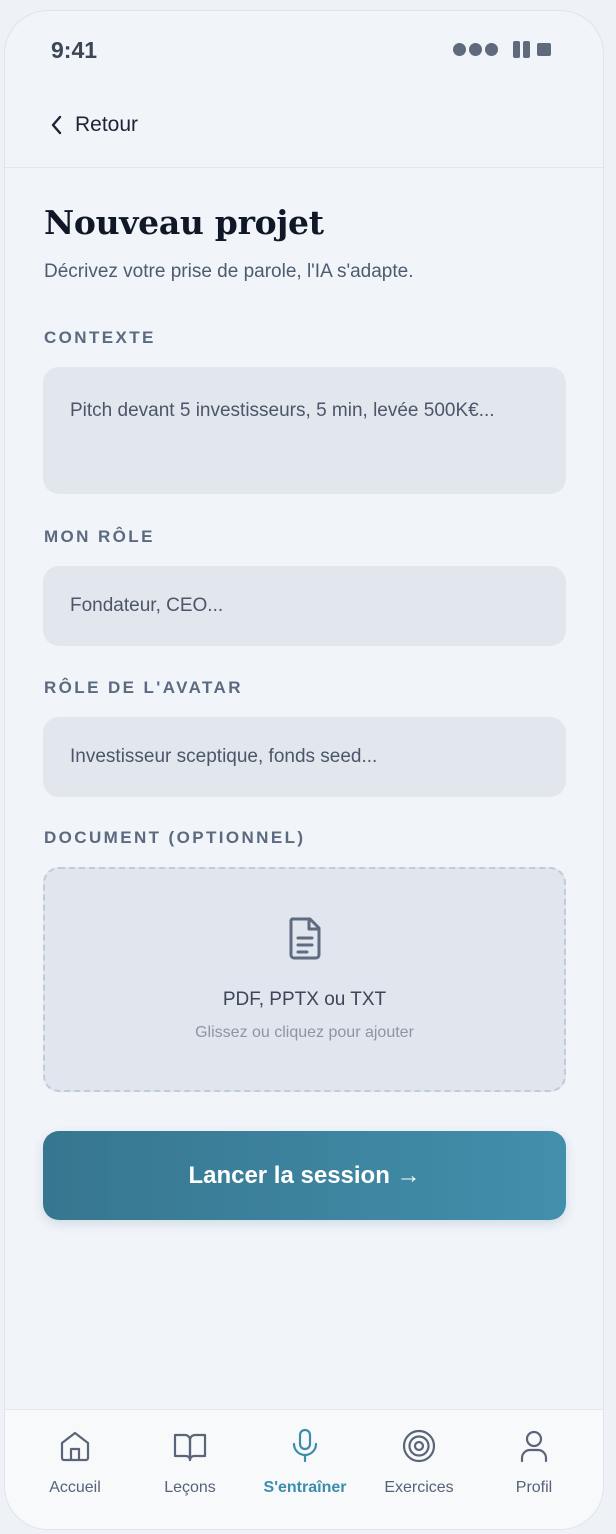  Describe the element at coordinates (190, 1469) in the screenshot. I see `tab-lecons: Leçons` at that location.